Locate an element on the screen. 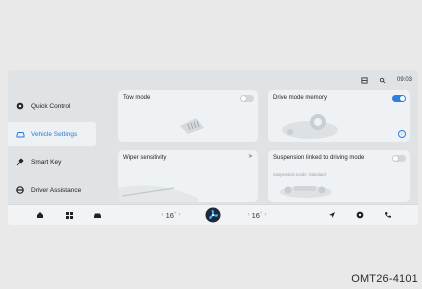 The image size is (422, 289). navigation-arrow-icon is located at coordinates (332, 215).